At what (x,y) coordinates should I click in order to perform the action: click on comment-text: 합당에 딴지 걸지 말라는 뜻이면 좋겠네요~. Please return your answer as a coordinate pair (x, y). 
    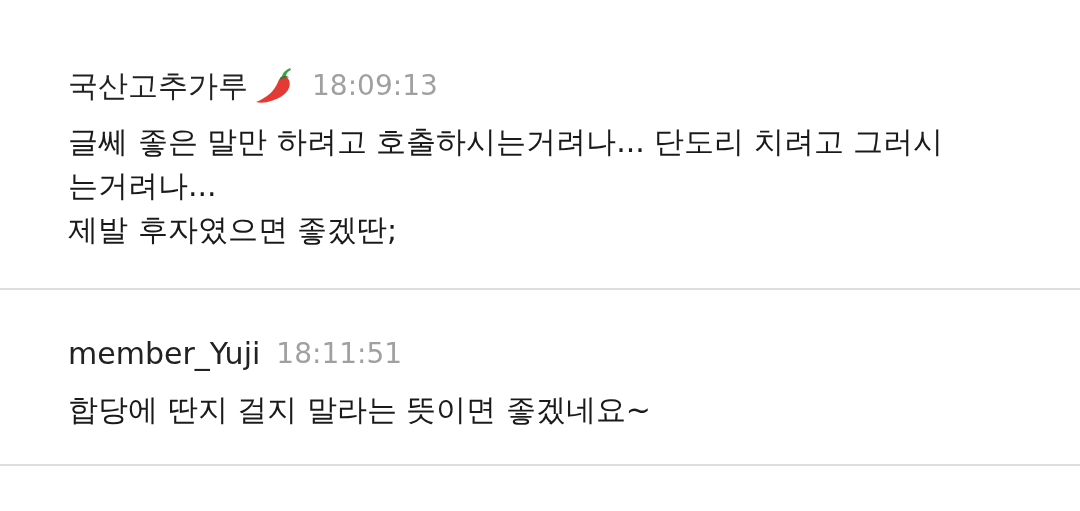
    Looking at the image, I should click on (360, 410).